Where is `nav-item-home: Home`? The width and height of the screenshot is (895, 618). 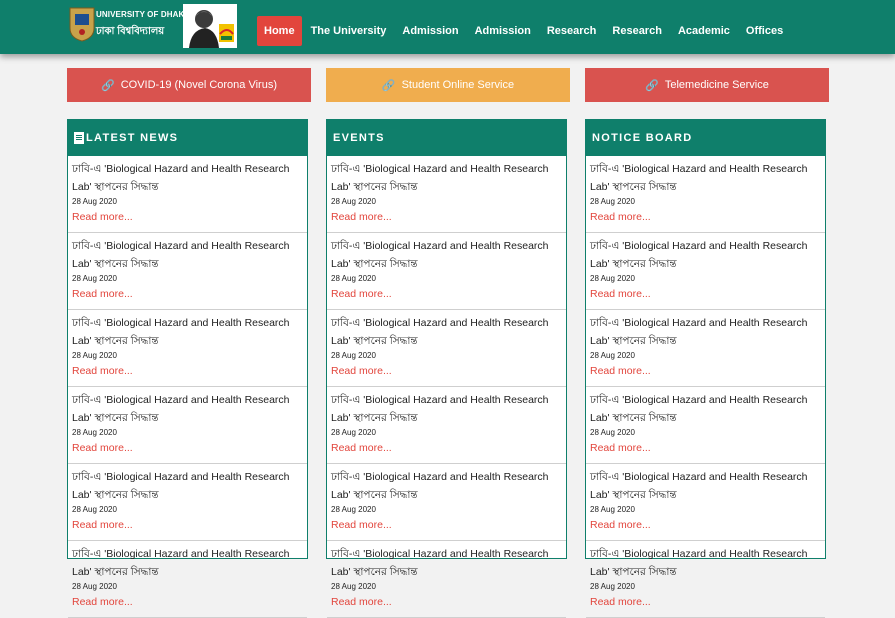 nav-item-home: Home is located at coordinates (279, 31).